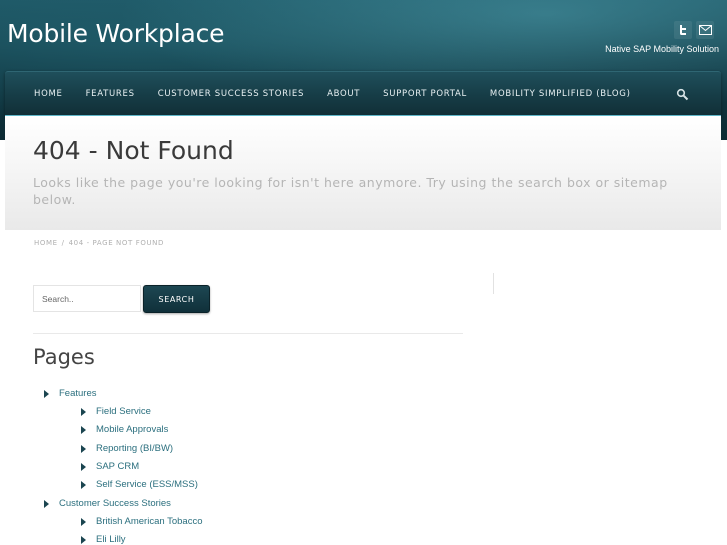 The image size is (727, 545). Describe the element at coordinates (111, 539) in the screenshot. I see `page-link-label: Eli Lilly` at that location.